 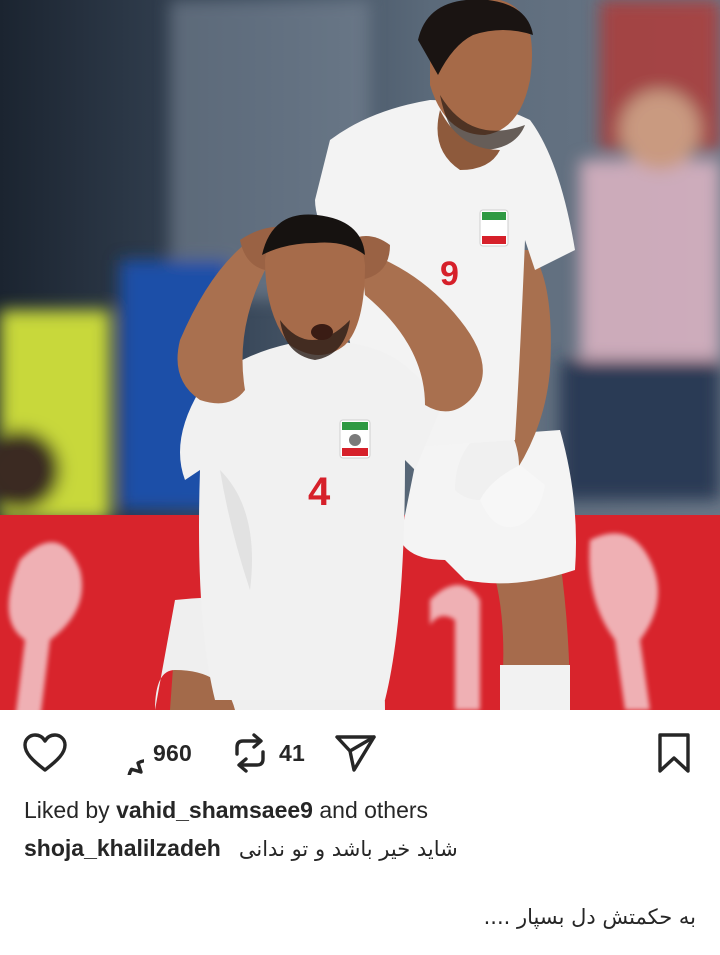 What do you see at coordinates (250, 753) in the screenshot?
I see `repost-icon` at bounding box center [250, 753].